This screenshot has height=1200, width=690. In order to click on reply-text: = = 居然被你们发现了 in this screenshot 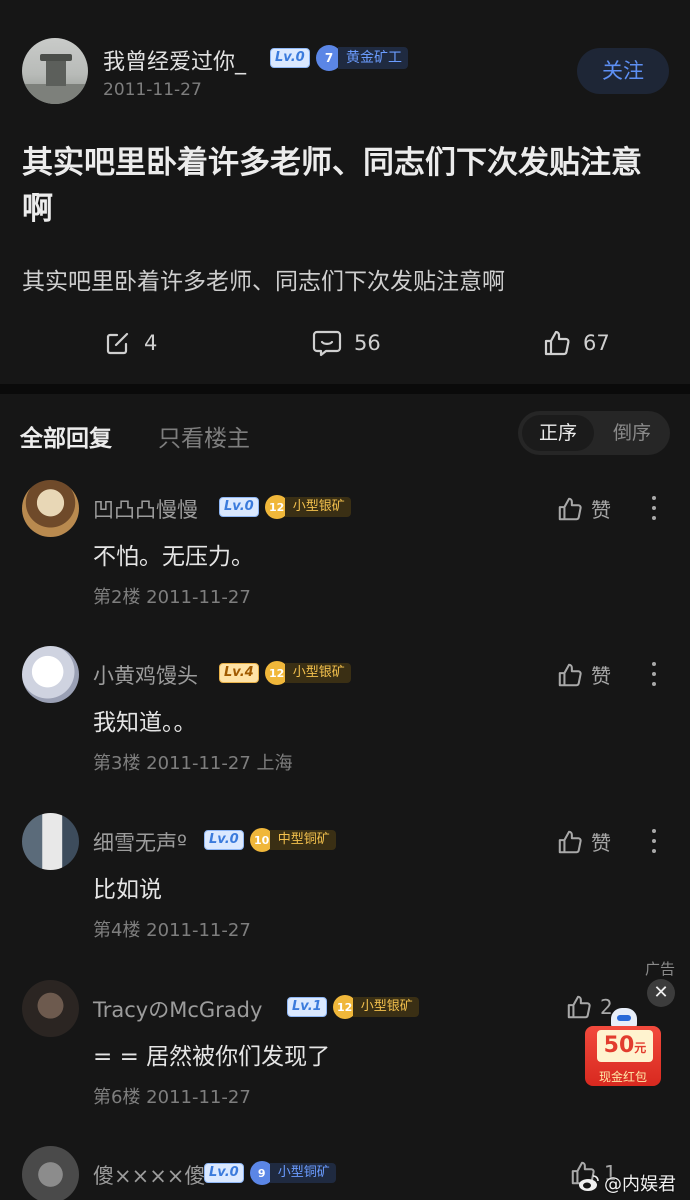, I will do `click(212, 1057)`.